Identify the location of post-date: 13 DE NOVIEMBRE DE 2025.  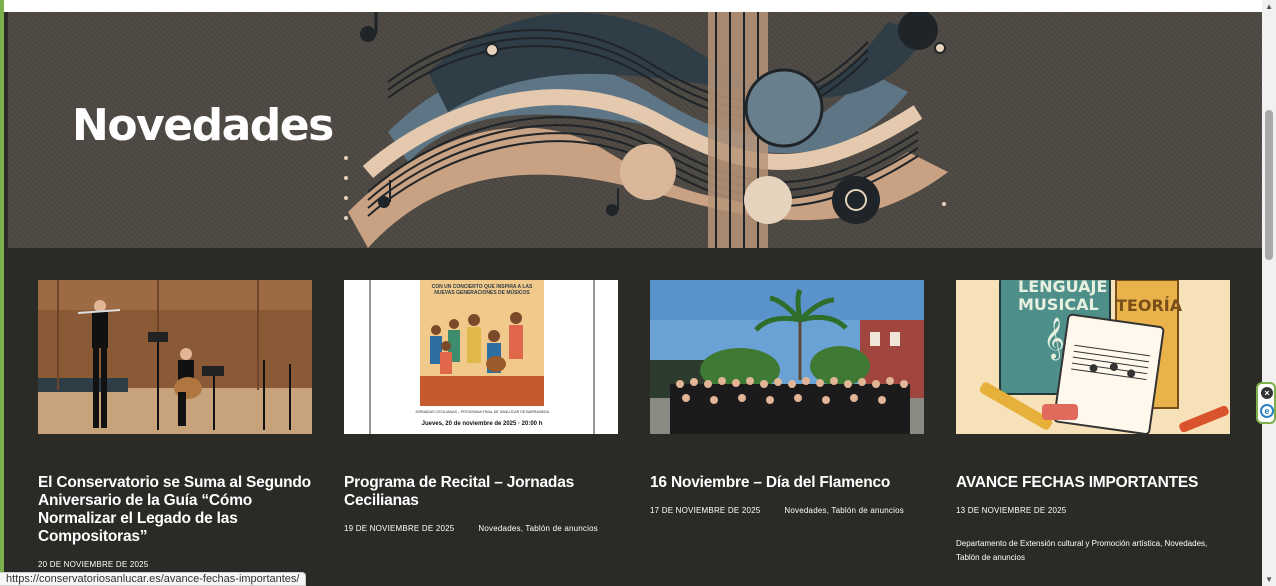
(1011, 510).